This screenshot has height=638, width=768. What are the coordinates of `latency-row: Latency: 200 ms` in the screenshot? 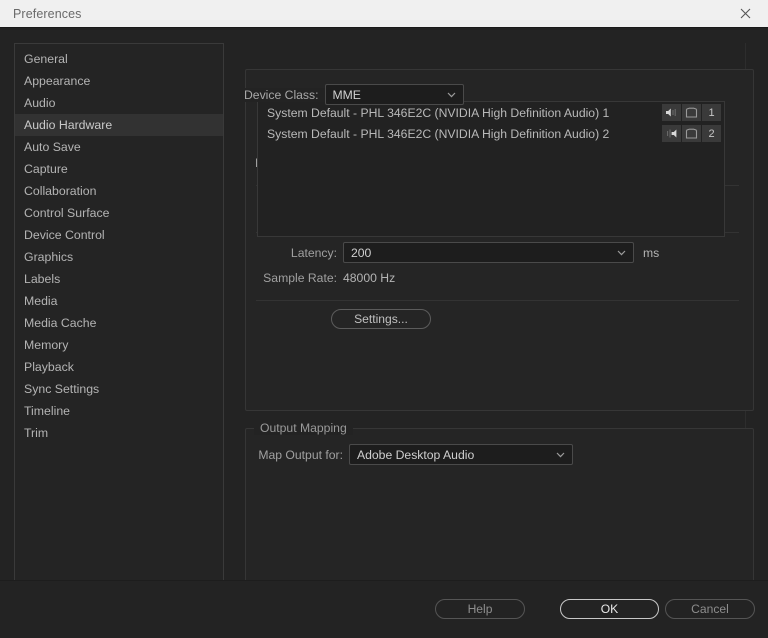 It's located at (455, 252).